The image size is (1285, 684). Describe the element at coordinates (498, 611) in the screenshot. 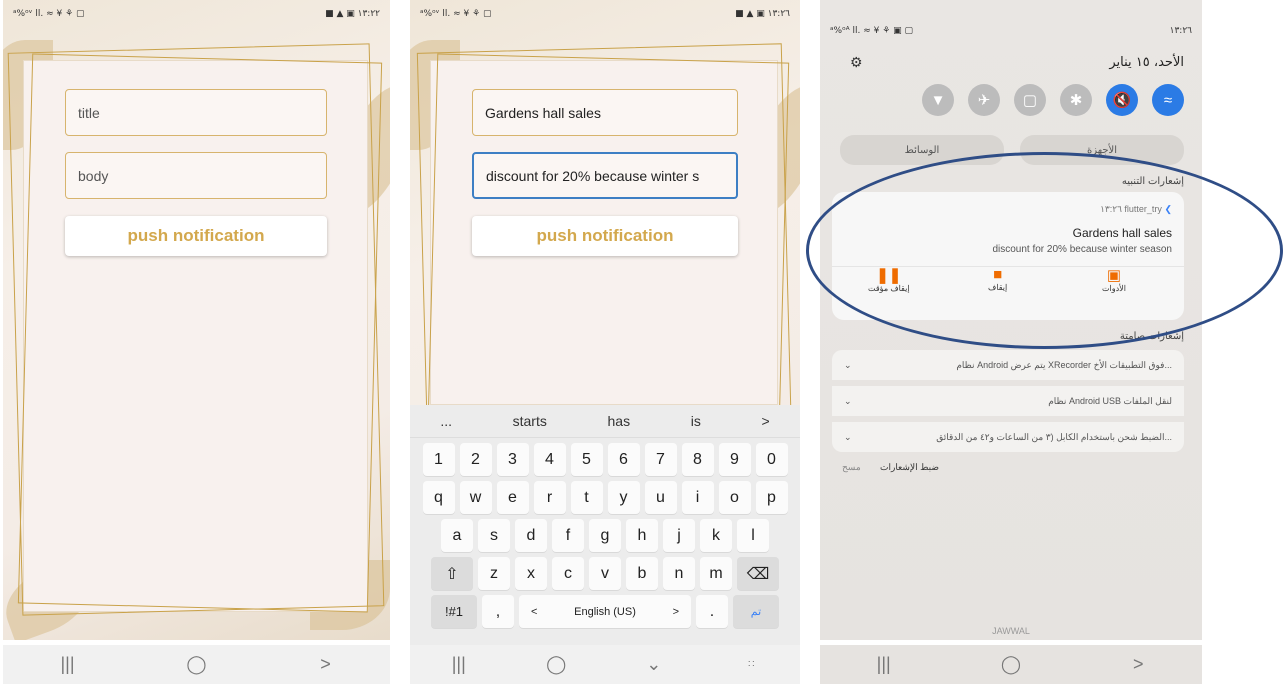

I see `comma-key: ,` at that location.